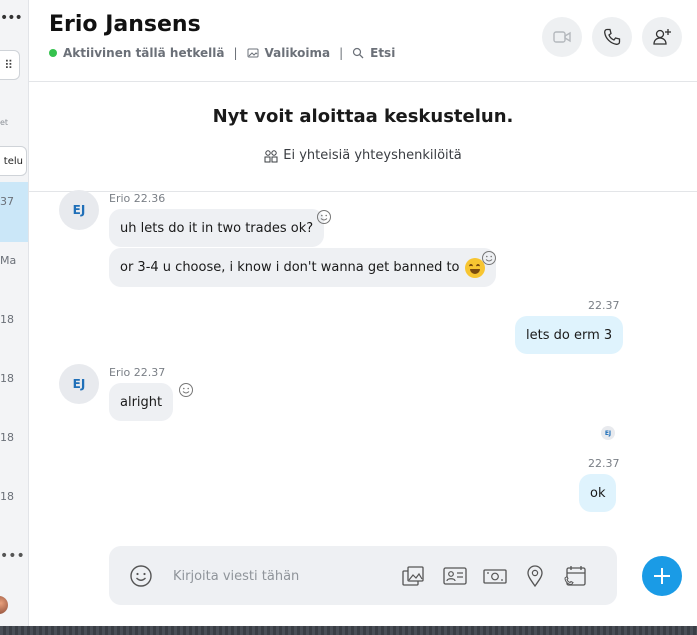  I want to click on presence-status: Aktiivinen tällä hetkellä, so click(144, 53).